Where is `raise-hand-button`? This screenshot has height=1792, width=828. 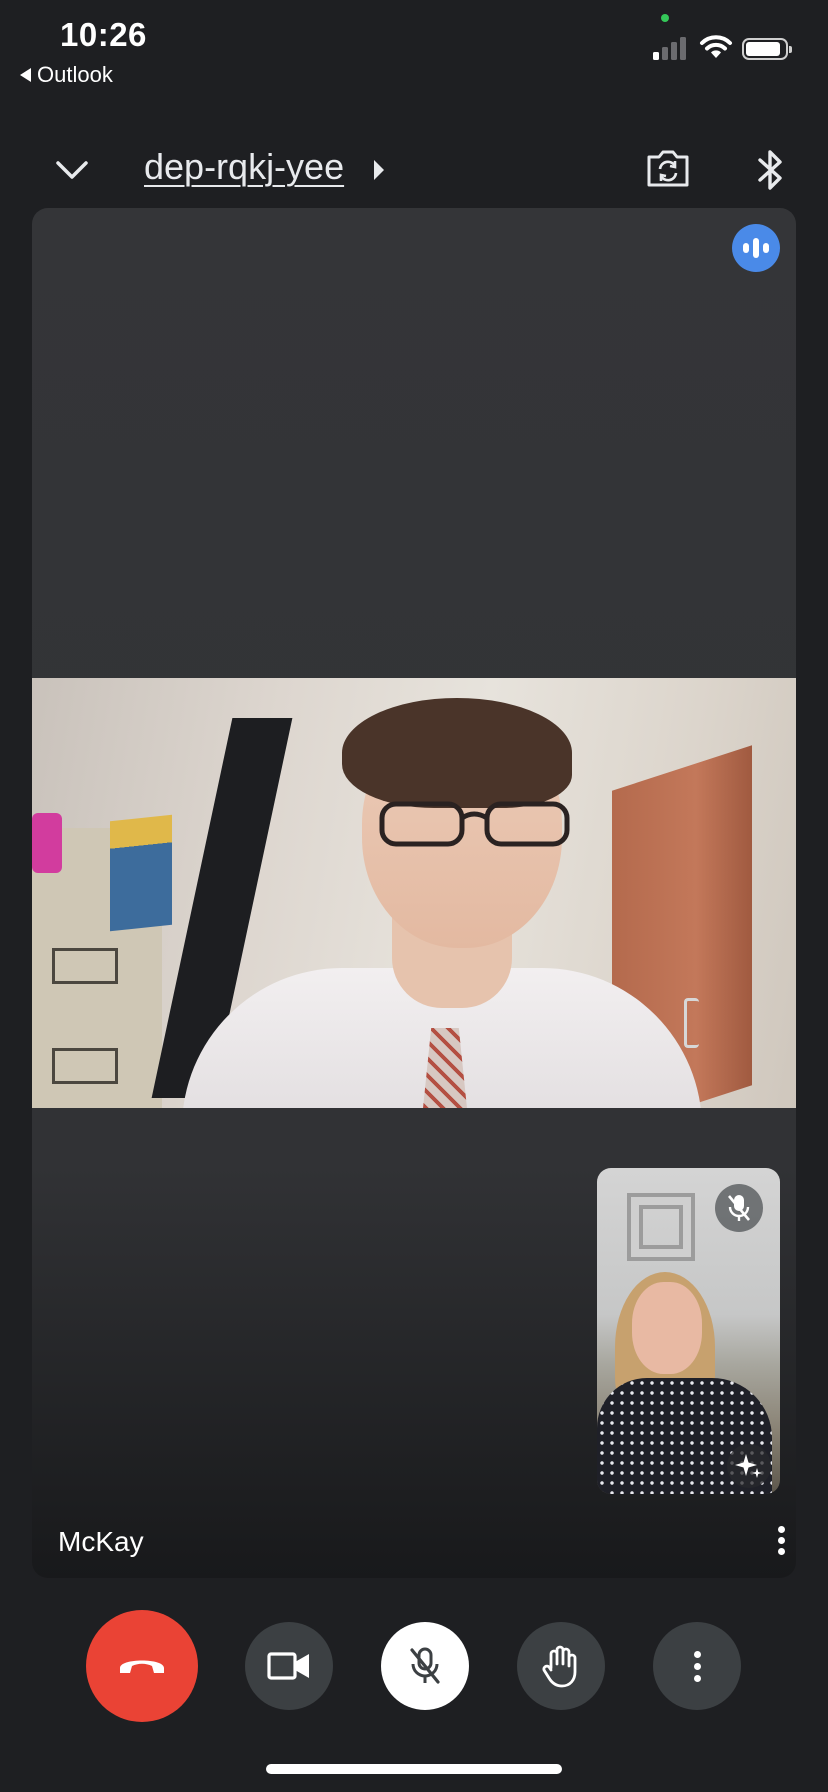
raise-hand-button is located at coordinates (561, 1666).